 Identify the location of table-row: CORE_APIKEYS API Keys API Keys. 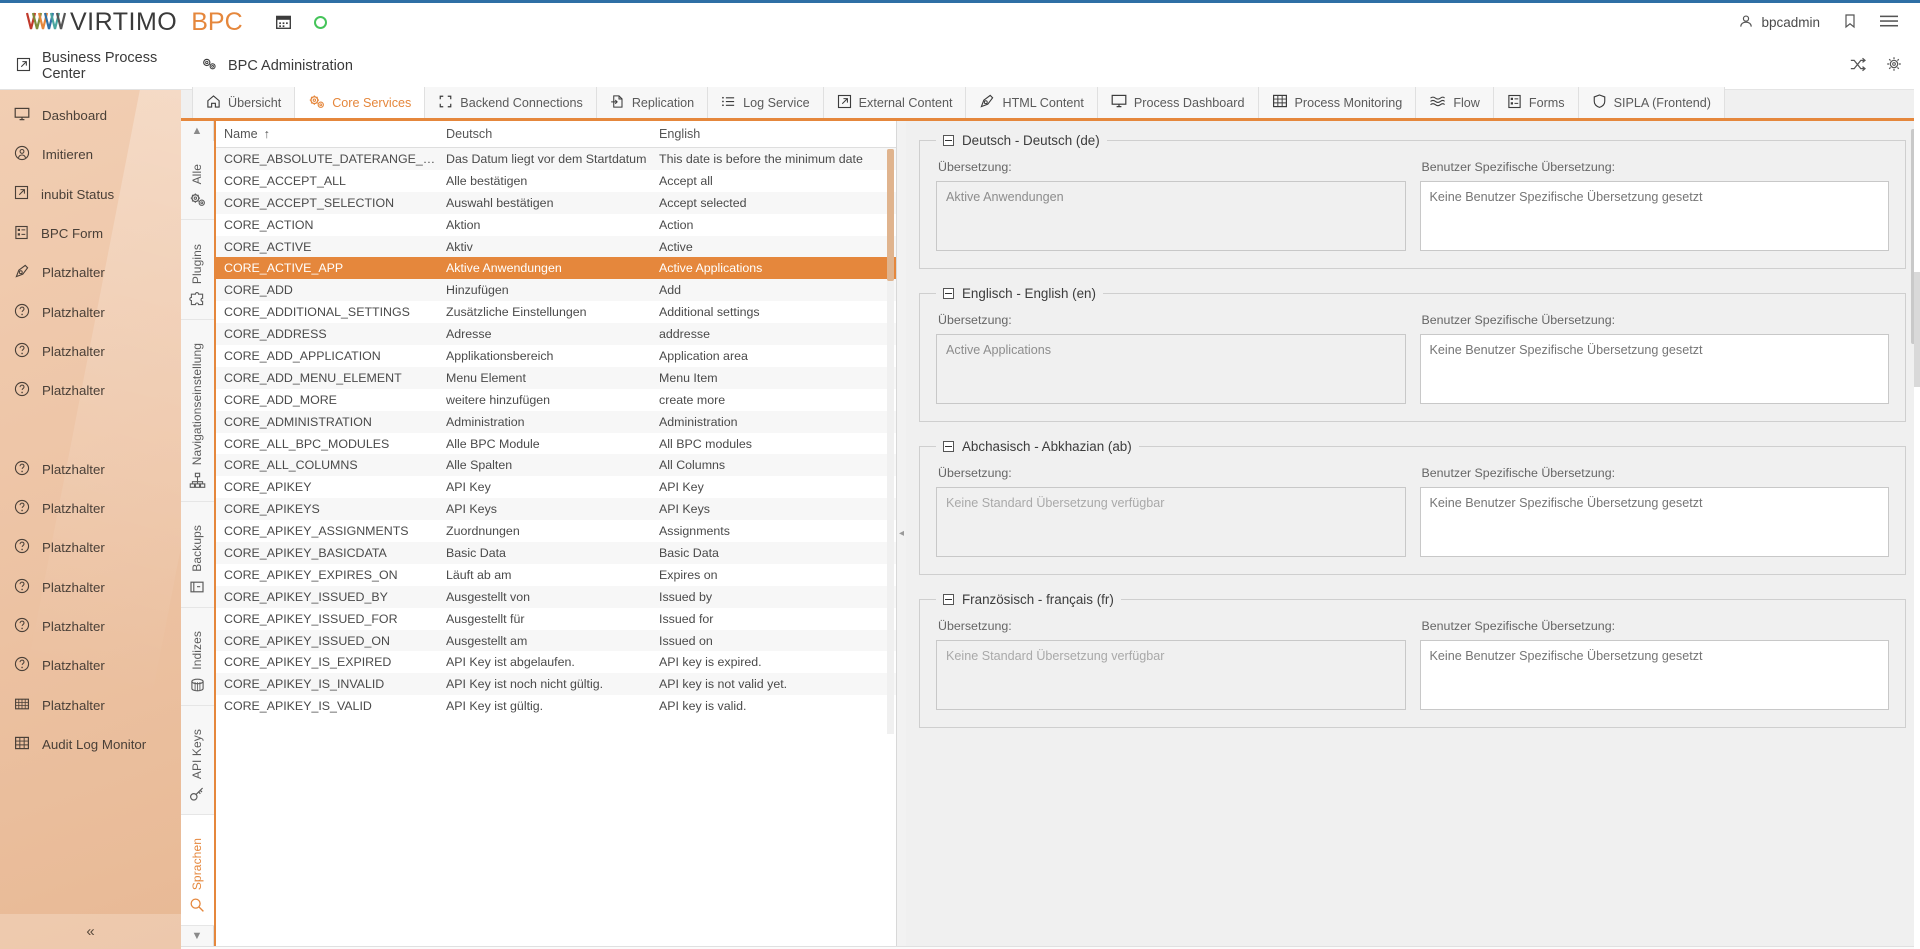
(556, 509).